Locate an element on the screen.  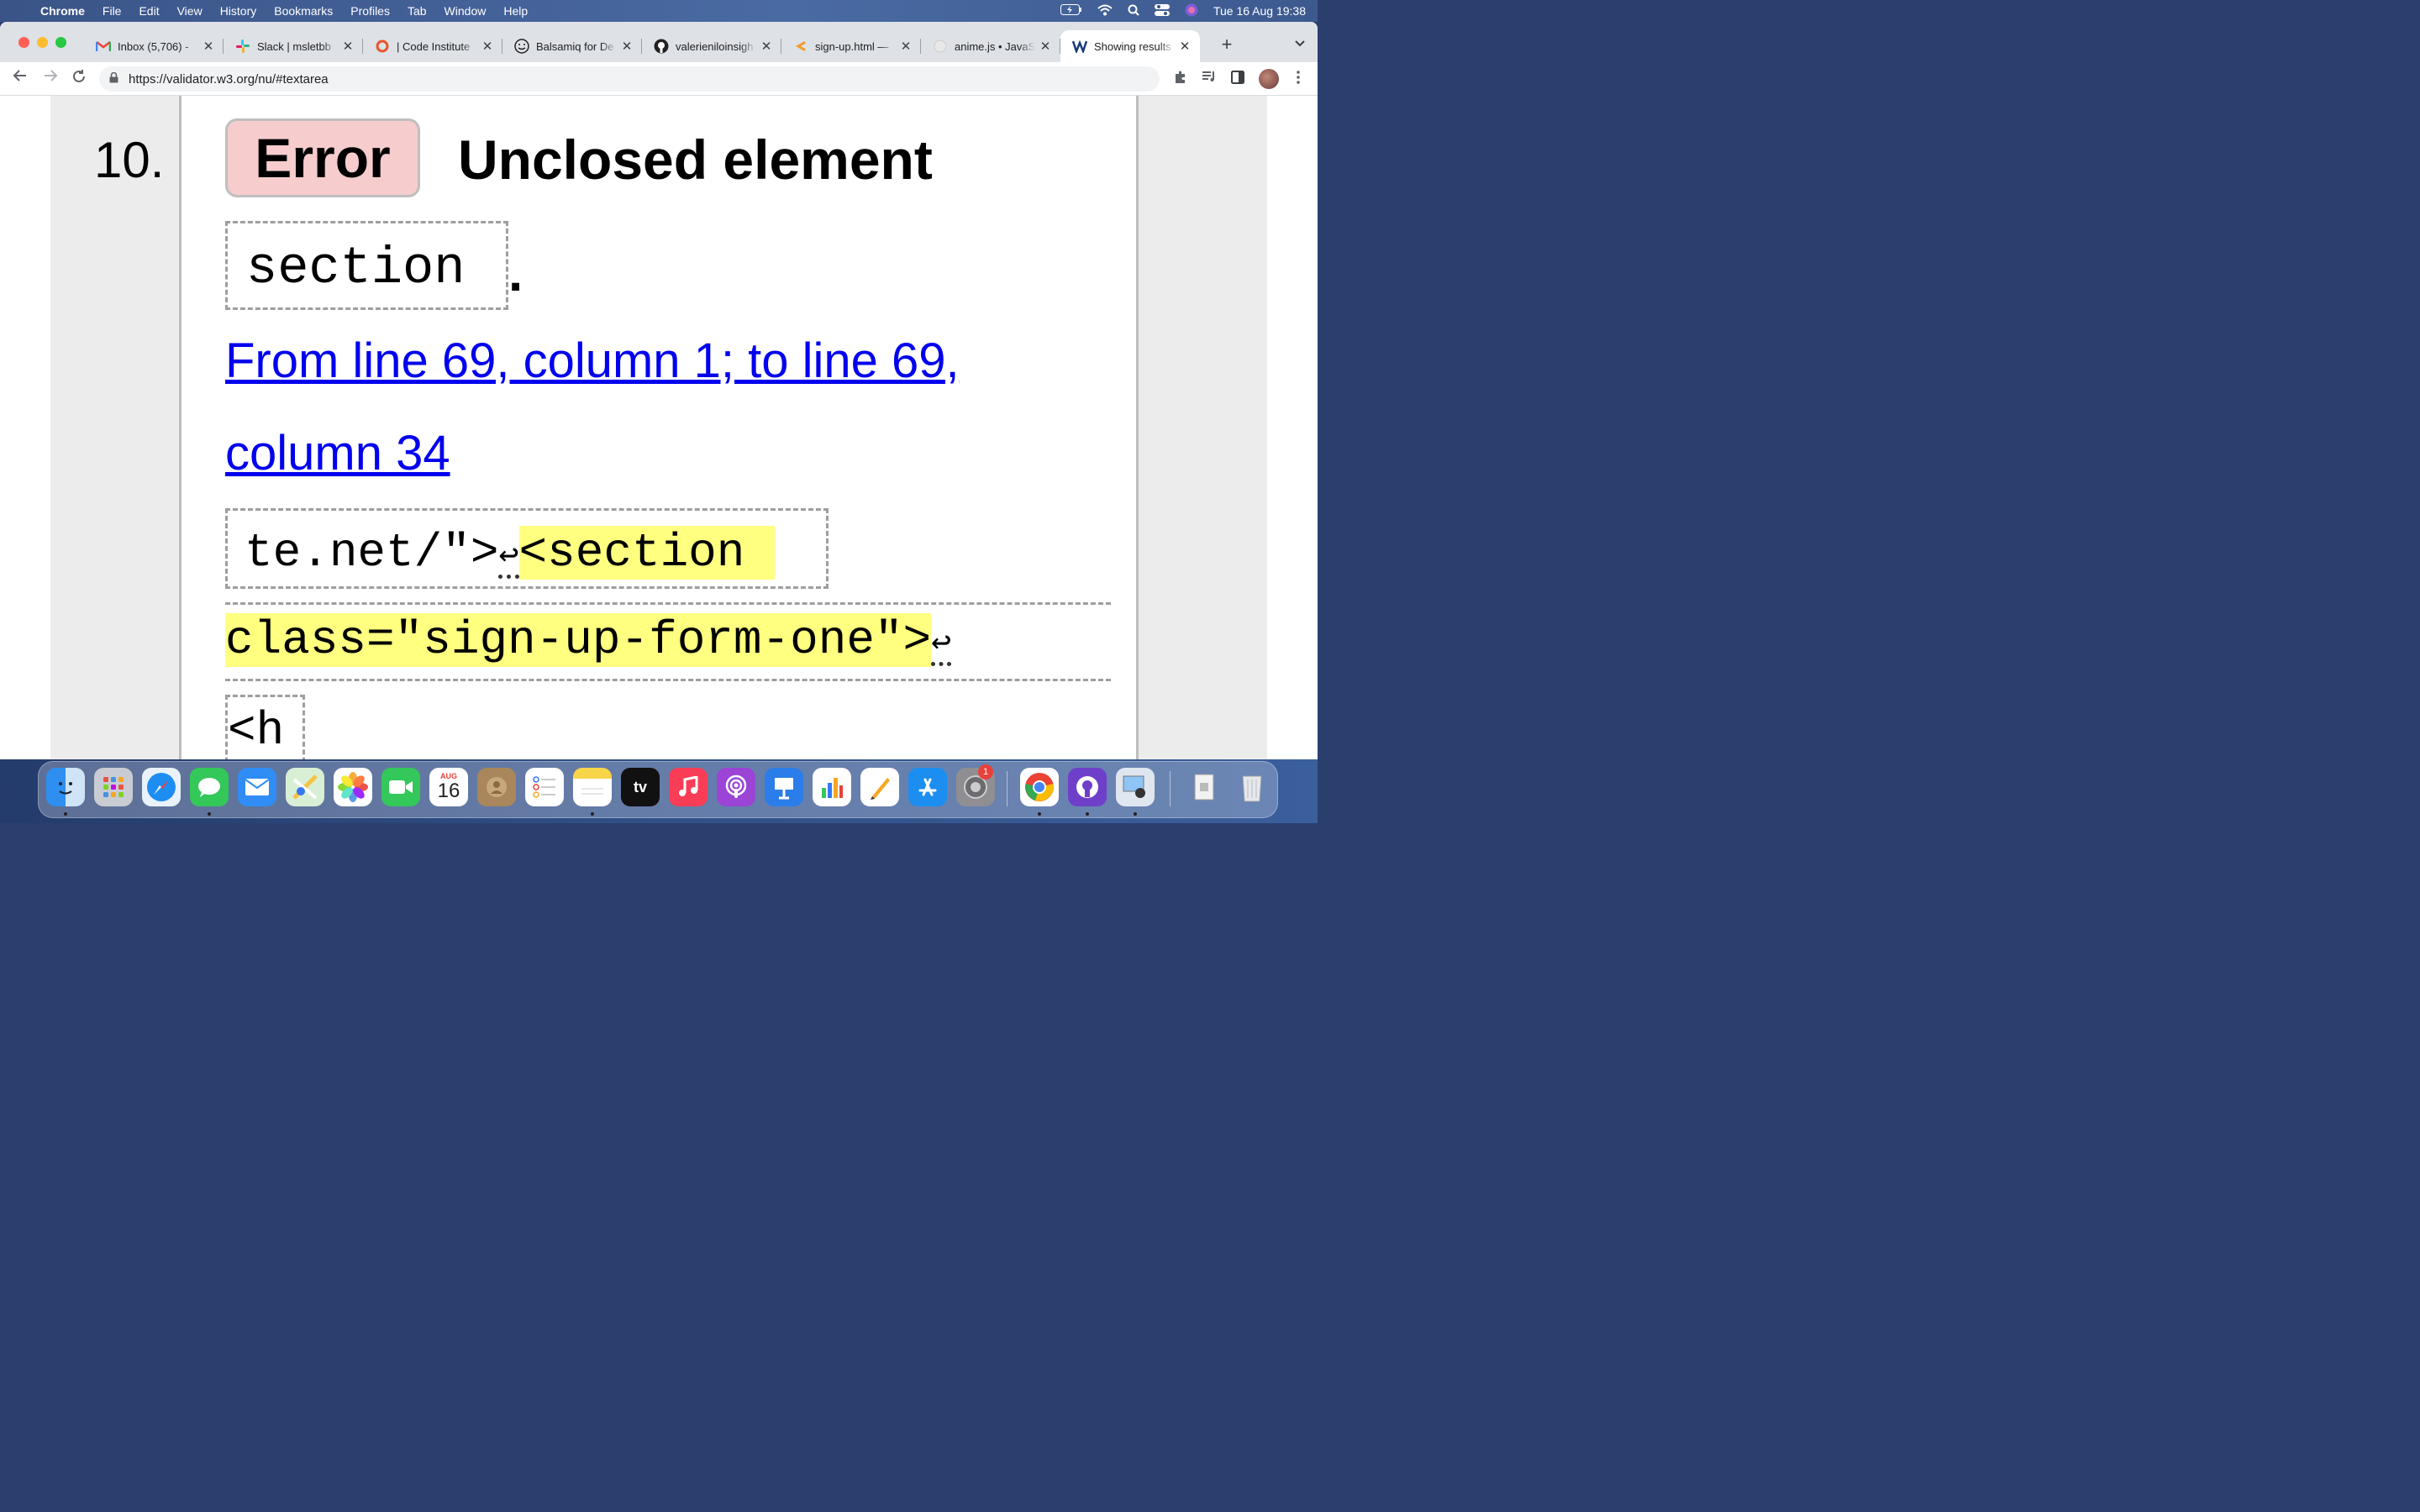
menu-app-name: Chrome is located at coordinates (62, 11).